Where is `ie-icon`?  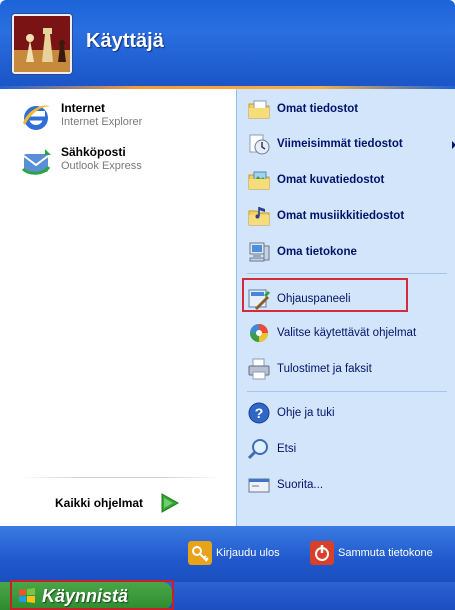
ie-icon is located at coordinates (36, 117).